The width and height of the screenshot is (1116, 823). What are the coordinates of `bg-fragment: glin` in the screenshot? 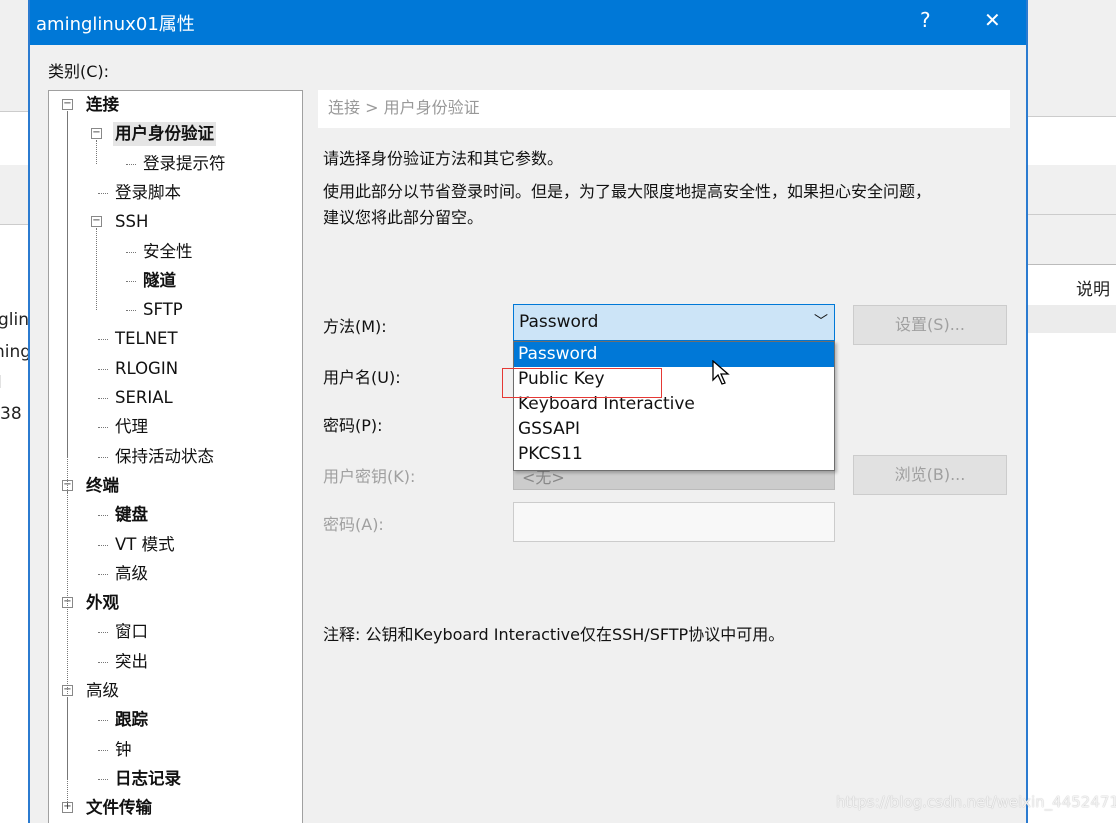 It's located at (15, 320).